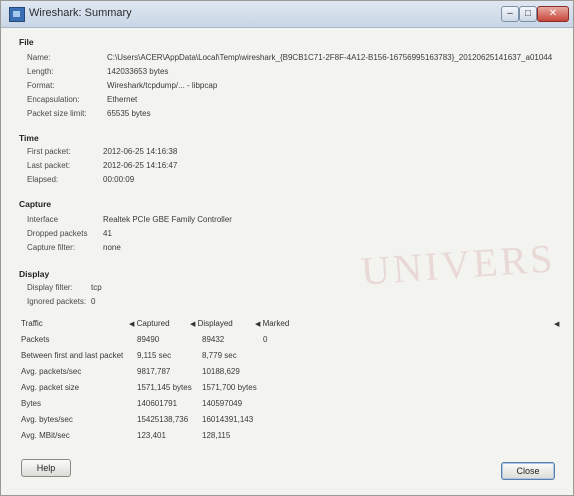  I want to click on file-format-label: Format:, so click(41, 85).